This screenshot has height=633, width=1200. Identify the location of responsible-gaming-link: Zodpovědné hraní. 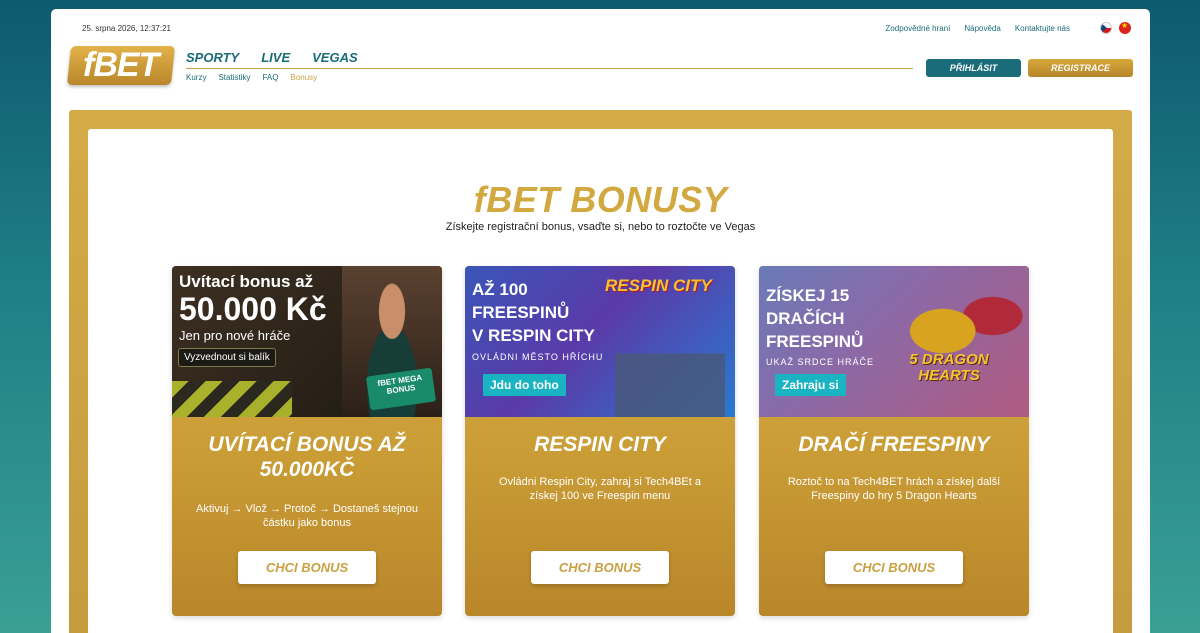
(917, 28).